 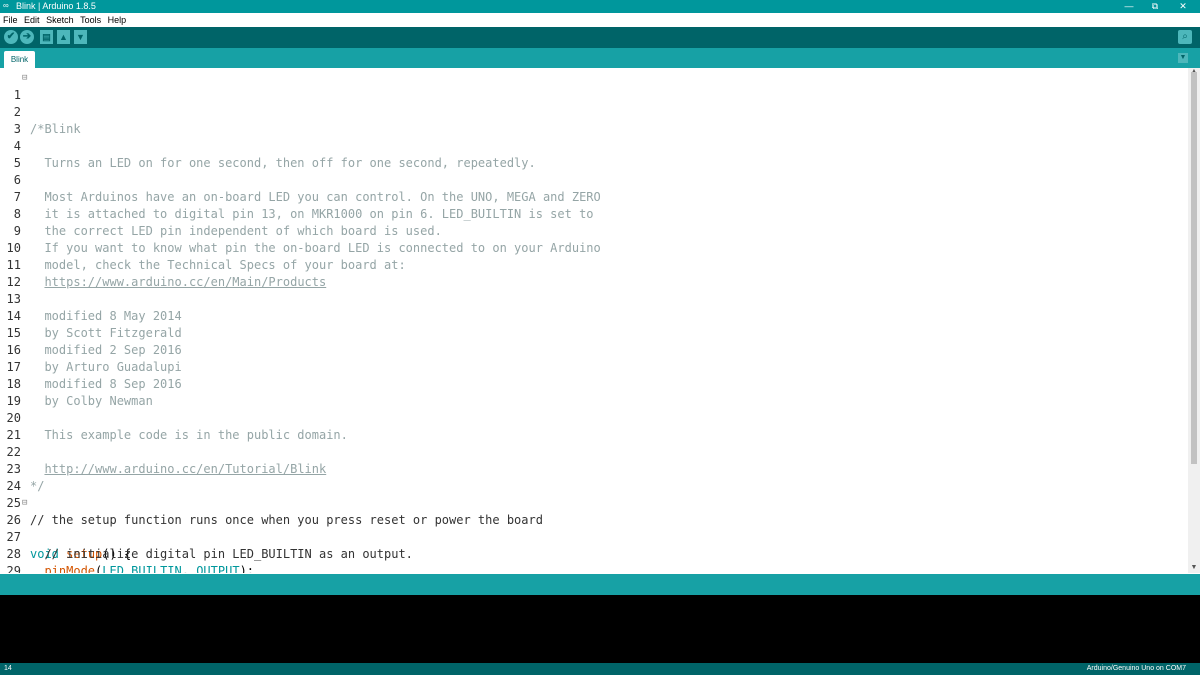 I want to click on code-line: 18 by Colby Newman, so click(x=594, y=383).